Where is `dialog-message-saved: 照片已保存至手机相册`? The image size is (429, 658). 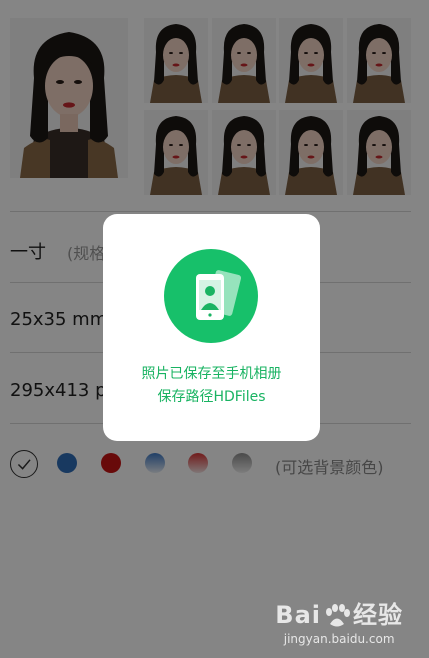
dialog-message-saved: 照片已保存至手机相册 is located at coordinates (211, 374).